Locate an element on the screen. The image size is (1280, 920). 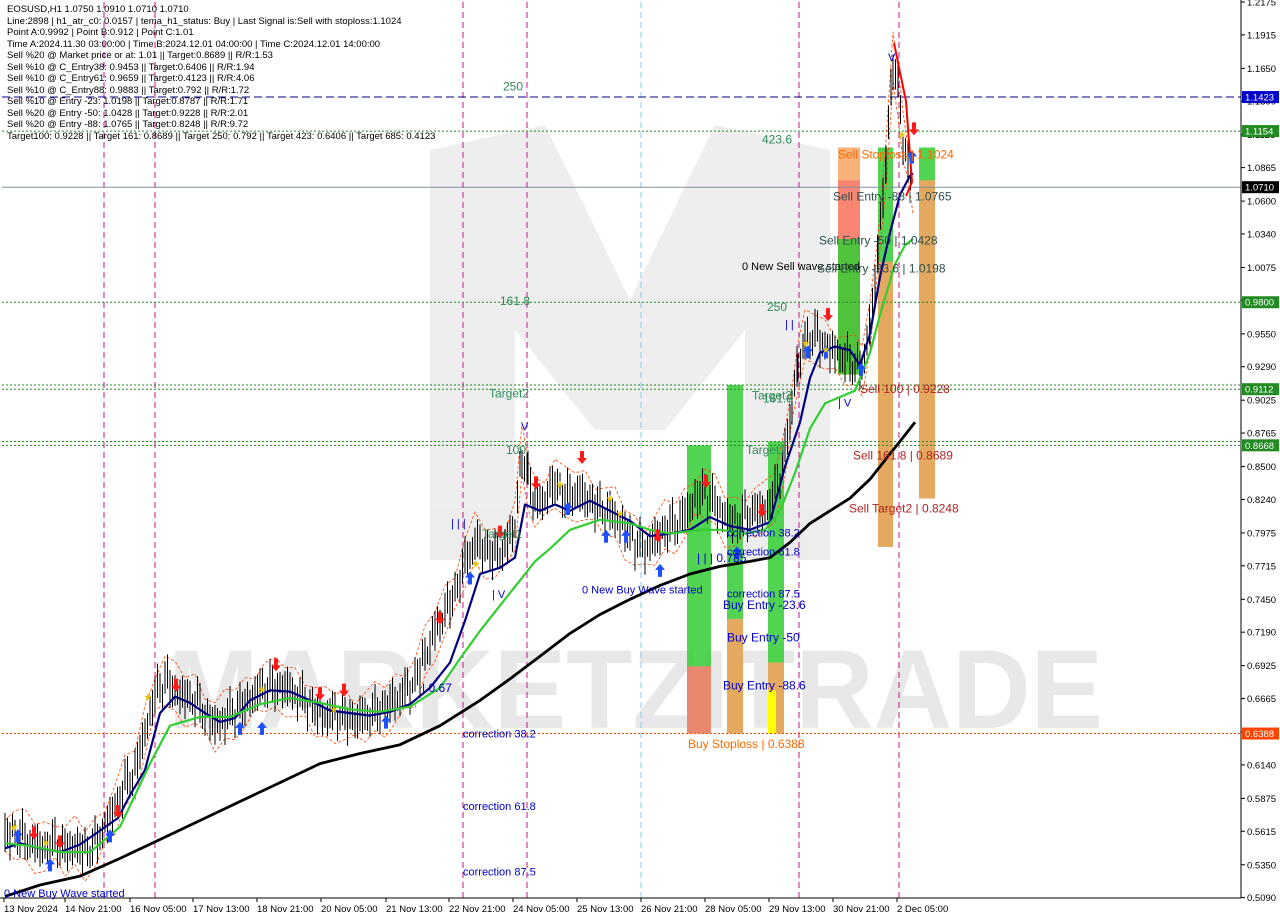
y-tick-label: 1.2175 is located at coordinates (1261, 4).